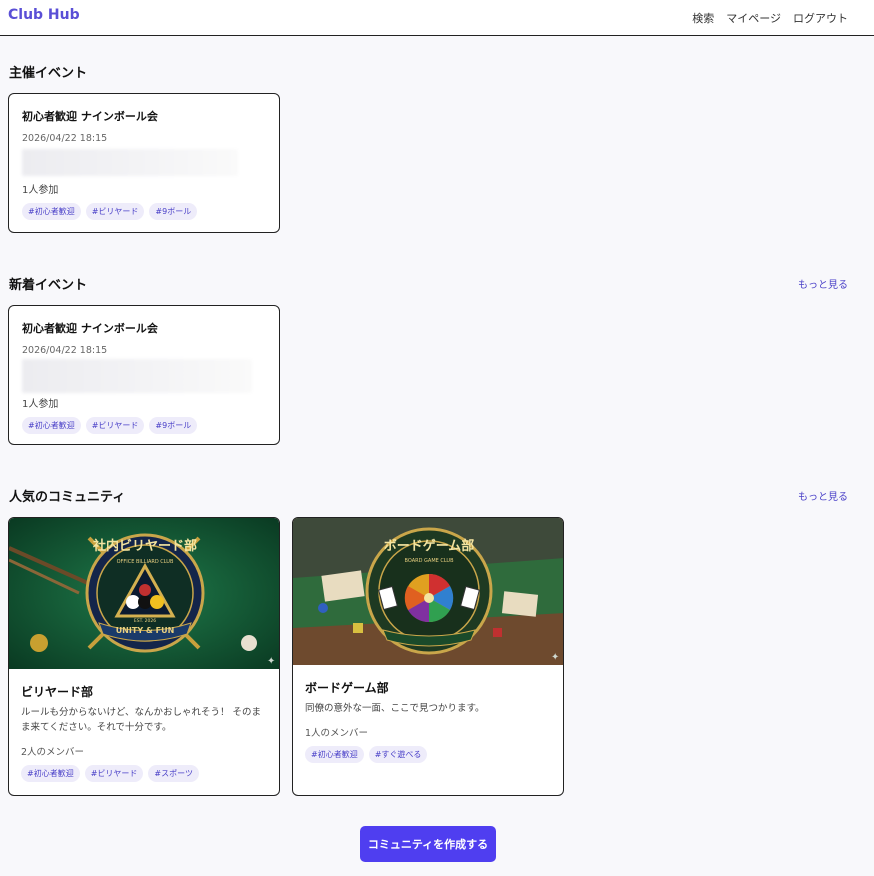 The height and width of the screenshot is (876, 874). Describe the element at coordinates (145, 630) in the screenshot. I see `logo-ribbon-text: UNITY & FUN` at that location.